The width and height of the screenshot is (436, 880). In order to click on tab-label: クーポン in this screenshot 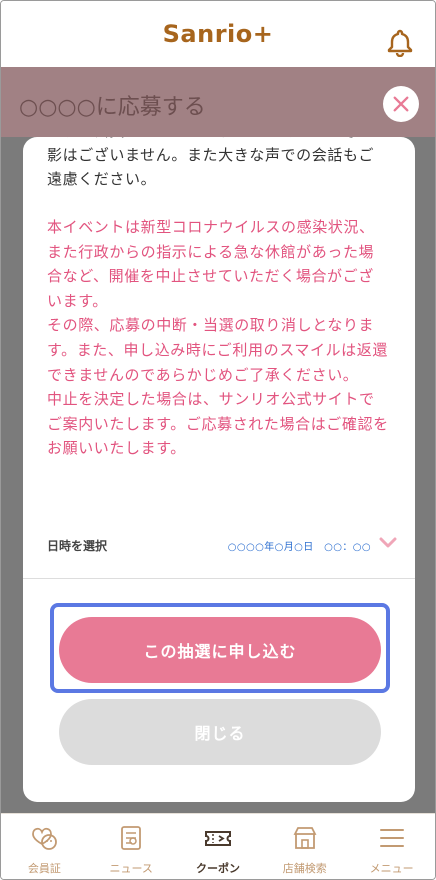, I will do `click(217, 868)`.